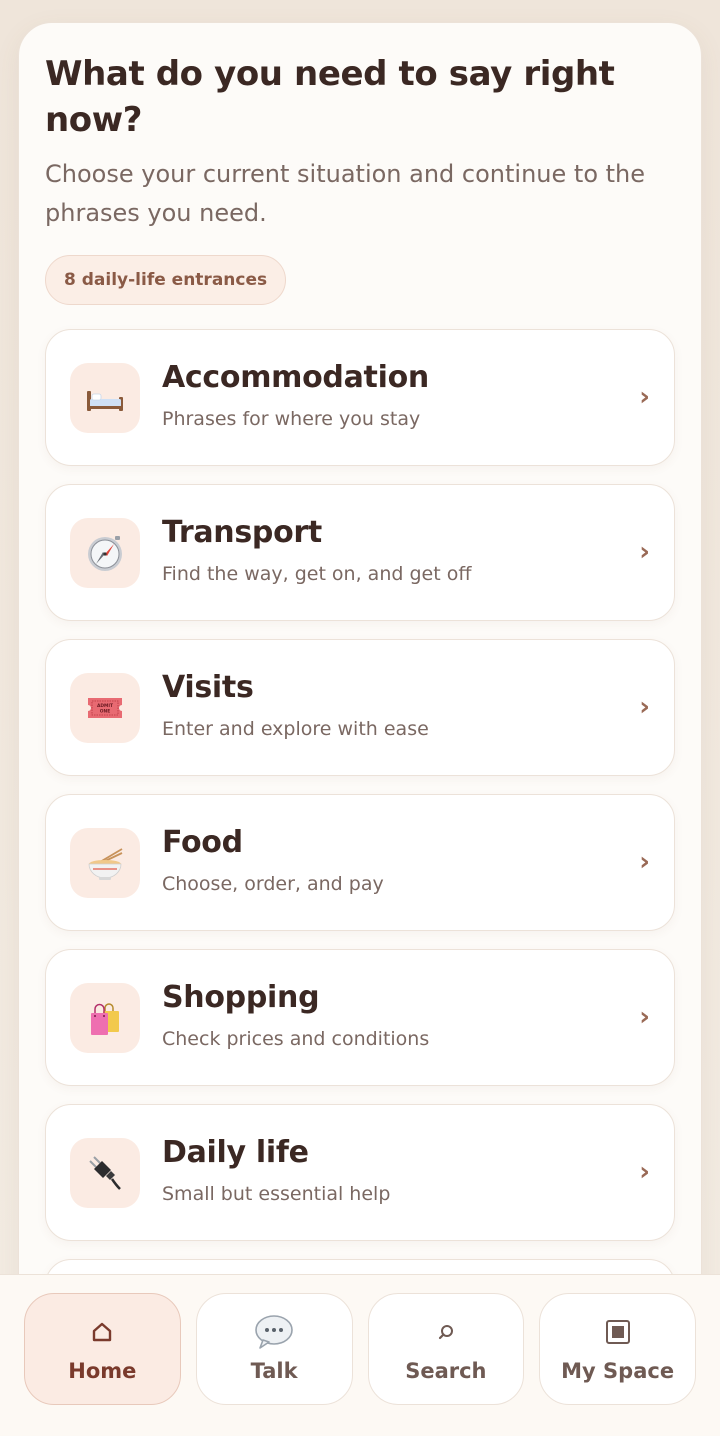  Describe the element at coordinates (166, 280) in the screenshot. I see `entrances-count-badge: 8 daily-life entrances` at that location.